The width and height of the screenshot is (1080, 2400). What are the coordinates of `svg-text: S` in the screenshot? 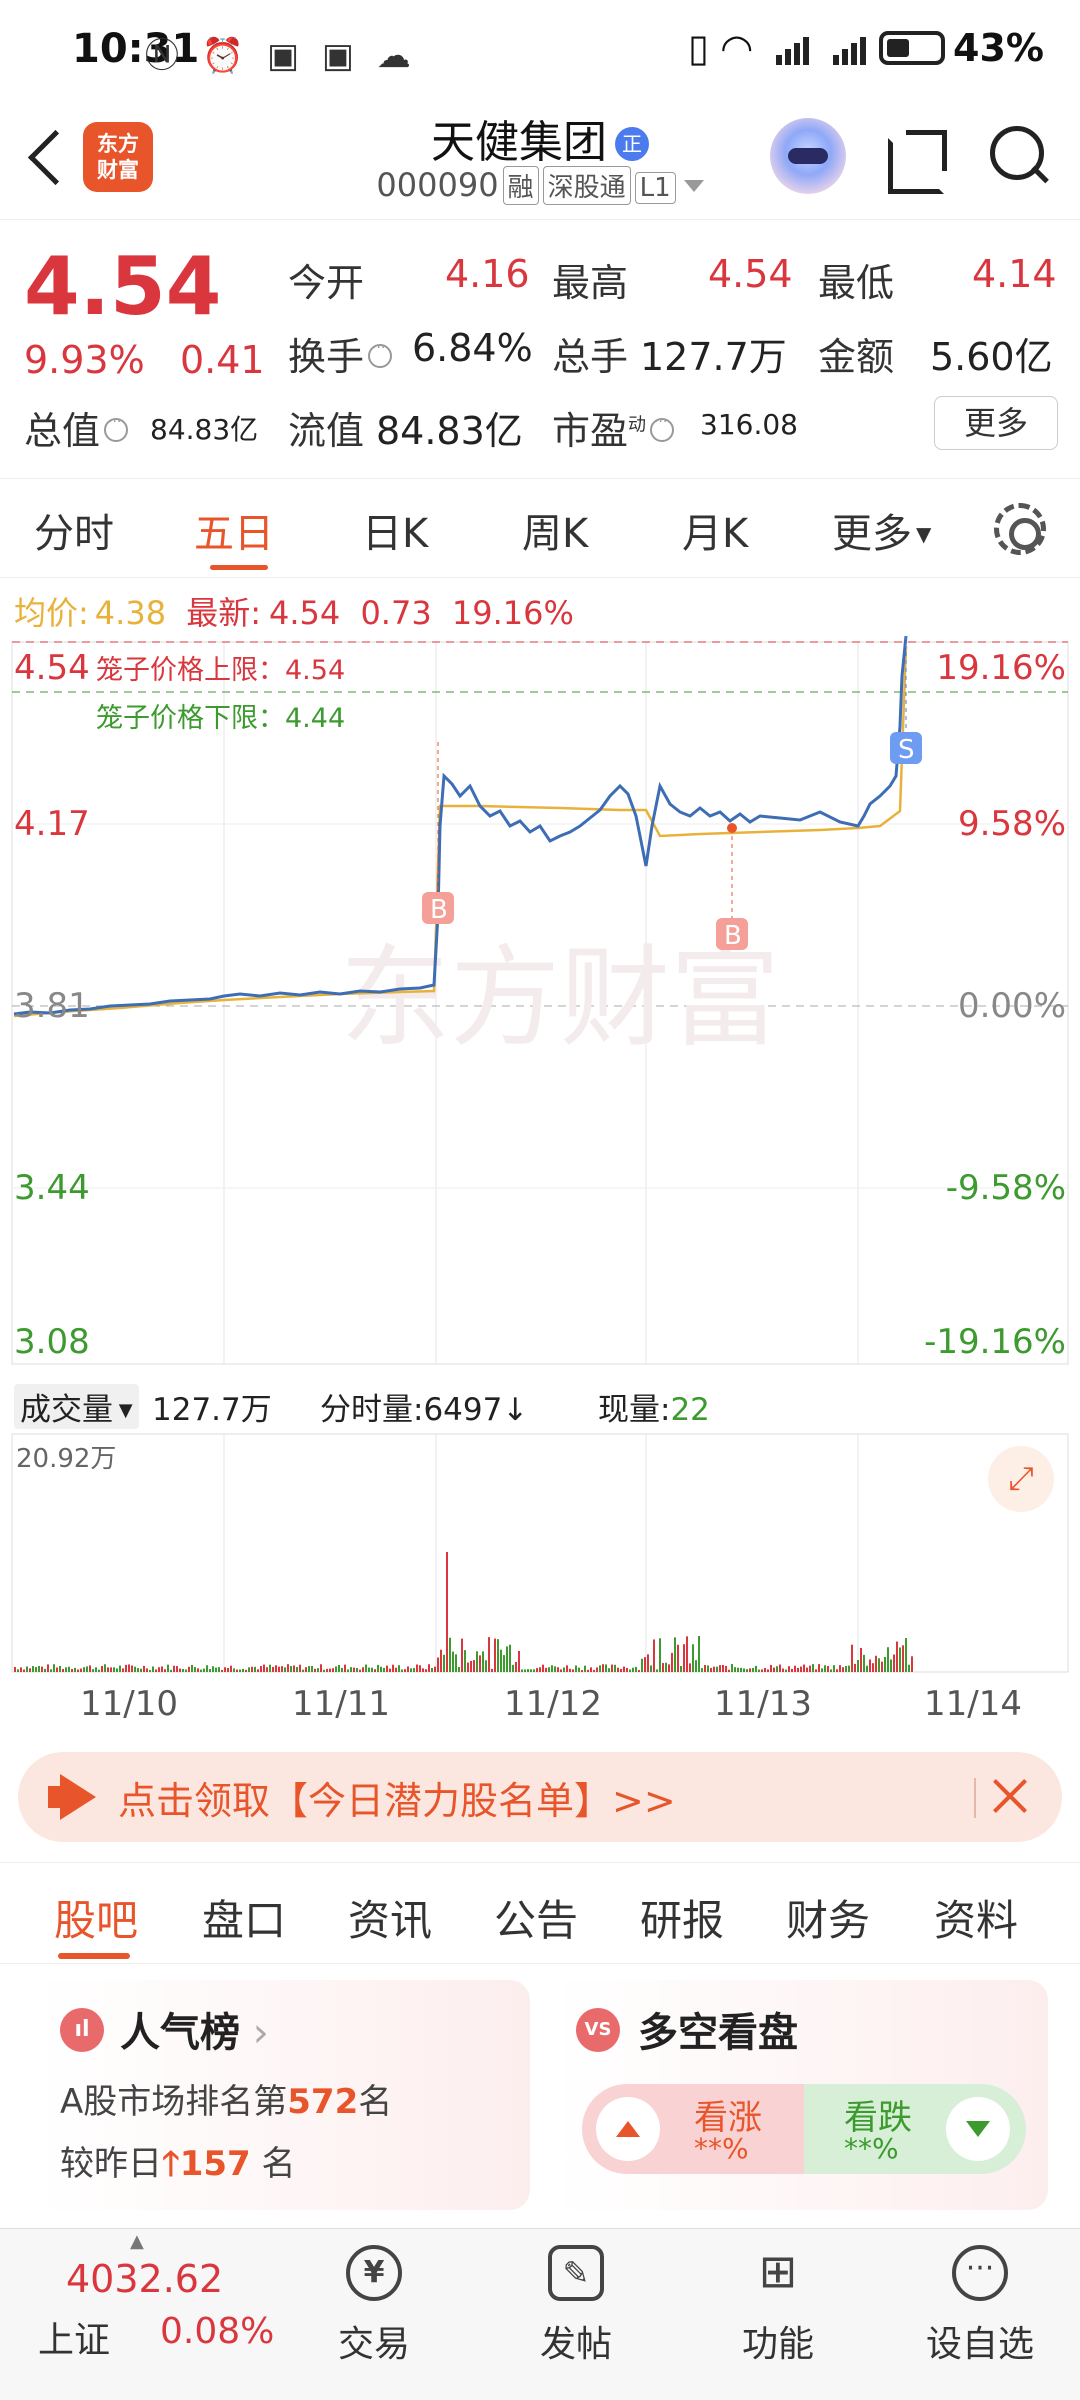 It's located at (906, 750).